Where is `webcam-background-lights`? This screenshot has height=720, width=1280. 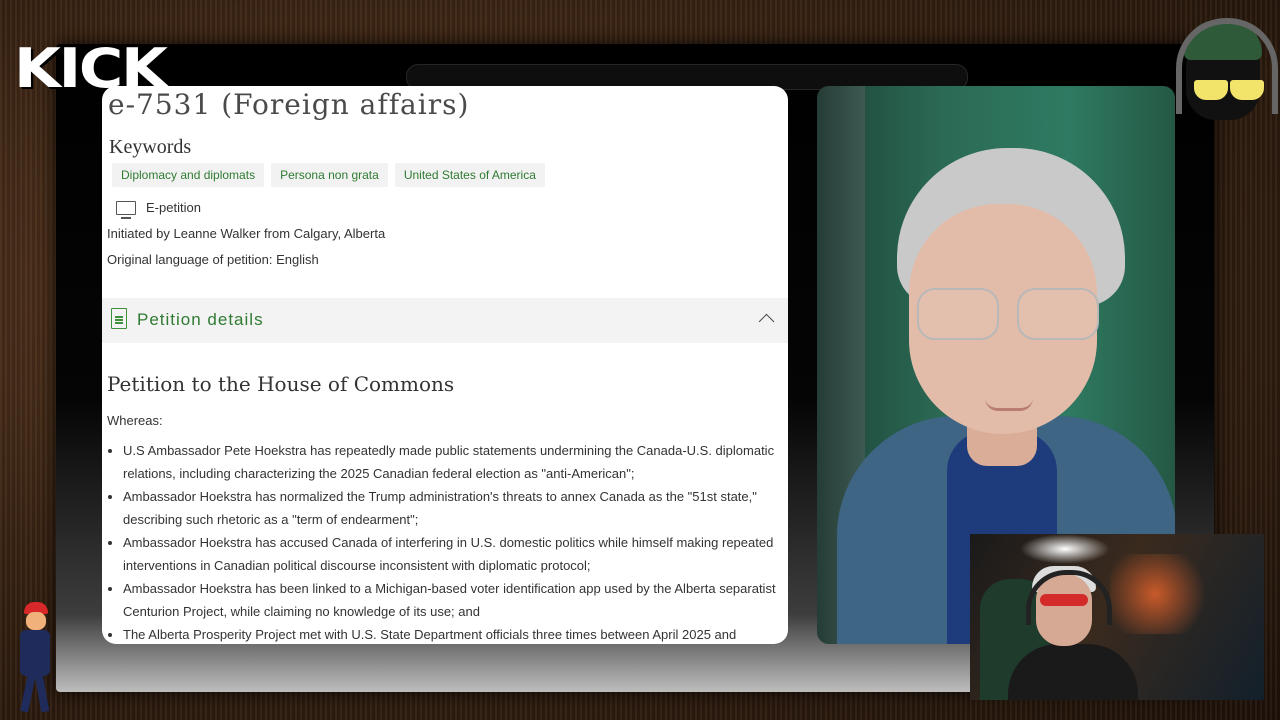
webcam-background-lights is located at coordinates (1185, 594).